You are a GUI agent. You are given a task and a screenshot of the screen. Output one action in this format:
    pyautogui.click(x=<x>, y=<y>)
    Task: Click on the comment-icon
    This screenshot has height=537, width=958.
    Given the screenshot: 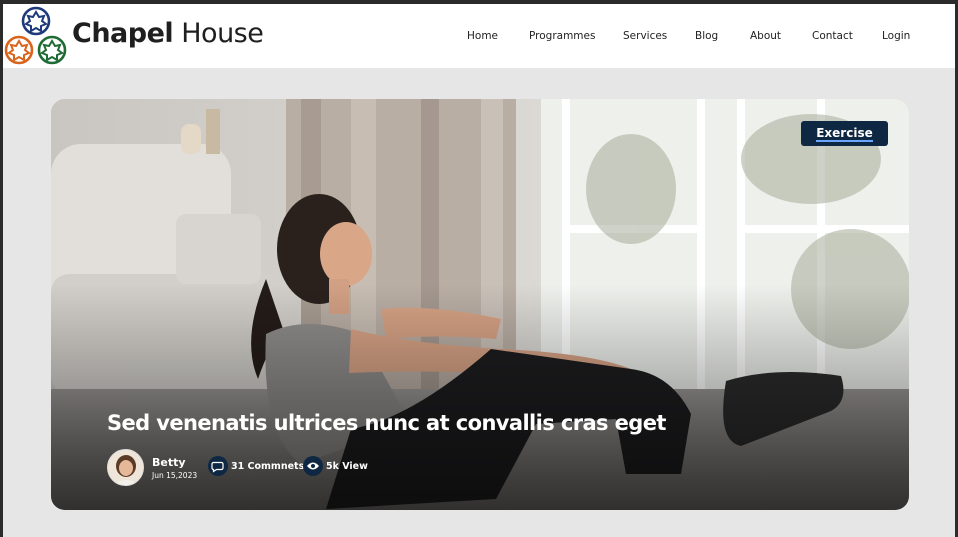 What is the action you would take?
    pyautogui.click(x=218, y=466)
    